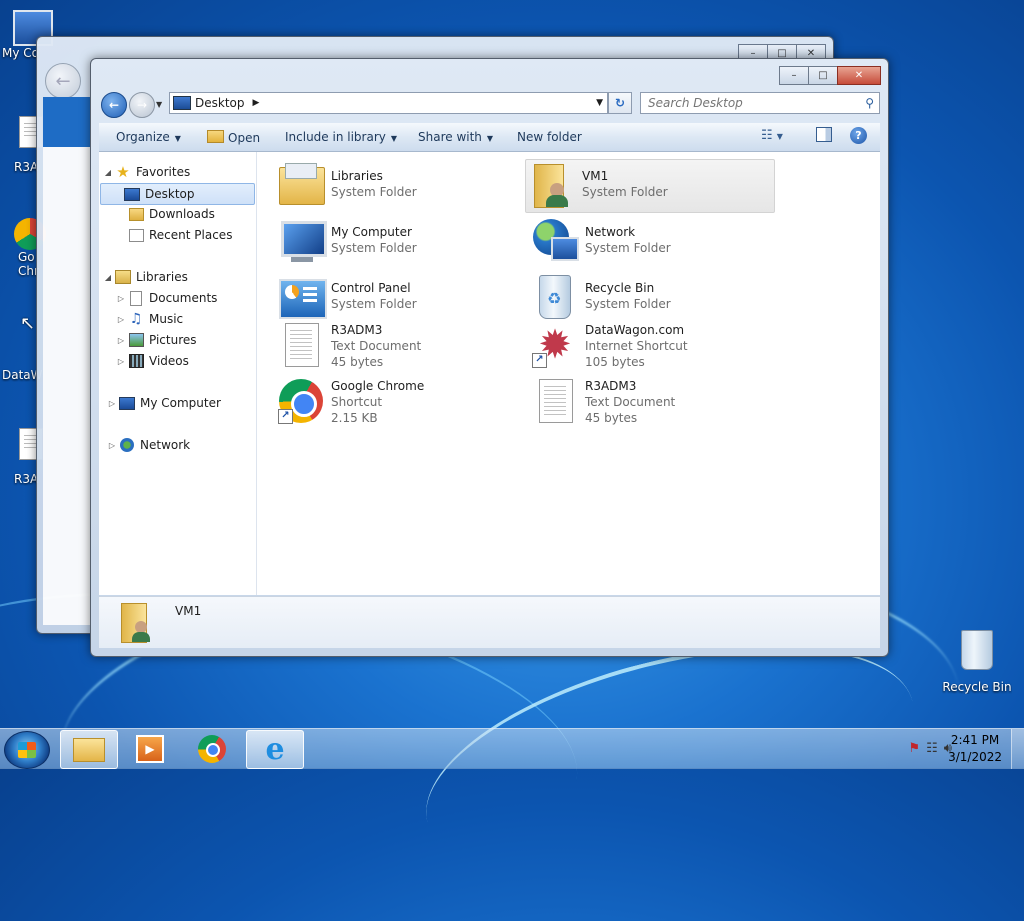 This screenshot has height=921, width=1024. Describe the element at coordinates (123, 277) in the screenshot. I see `libraries-icon` at that location.